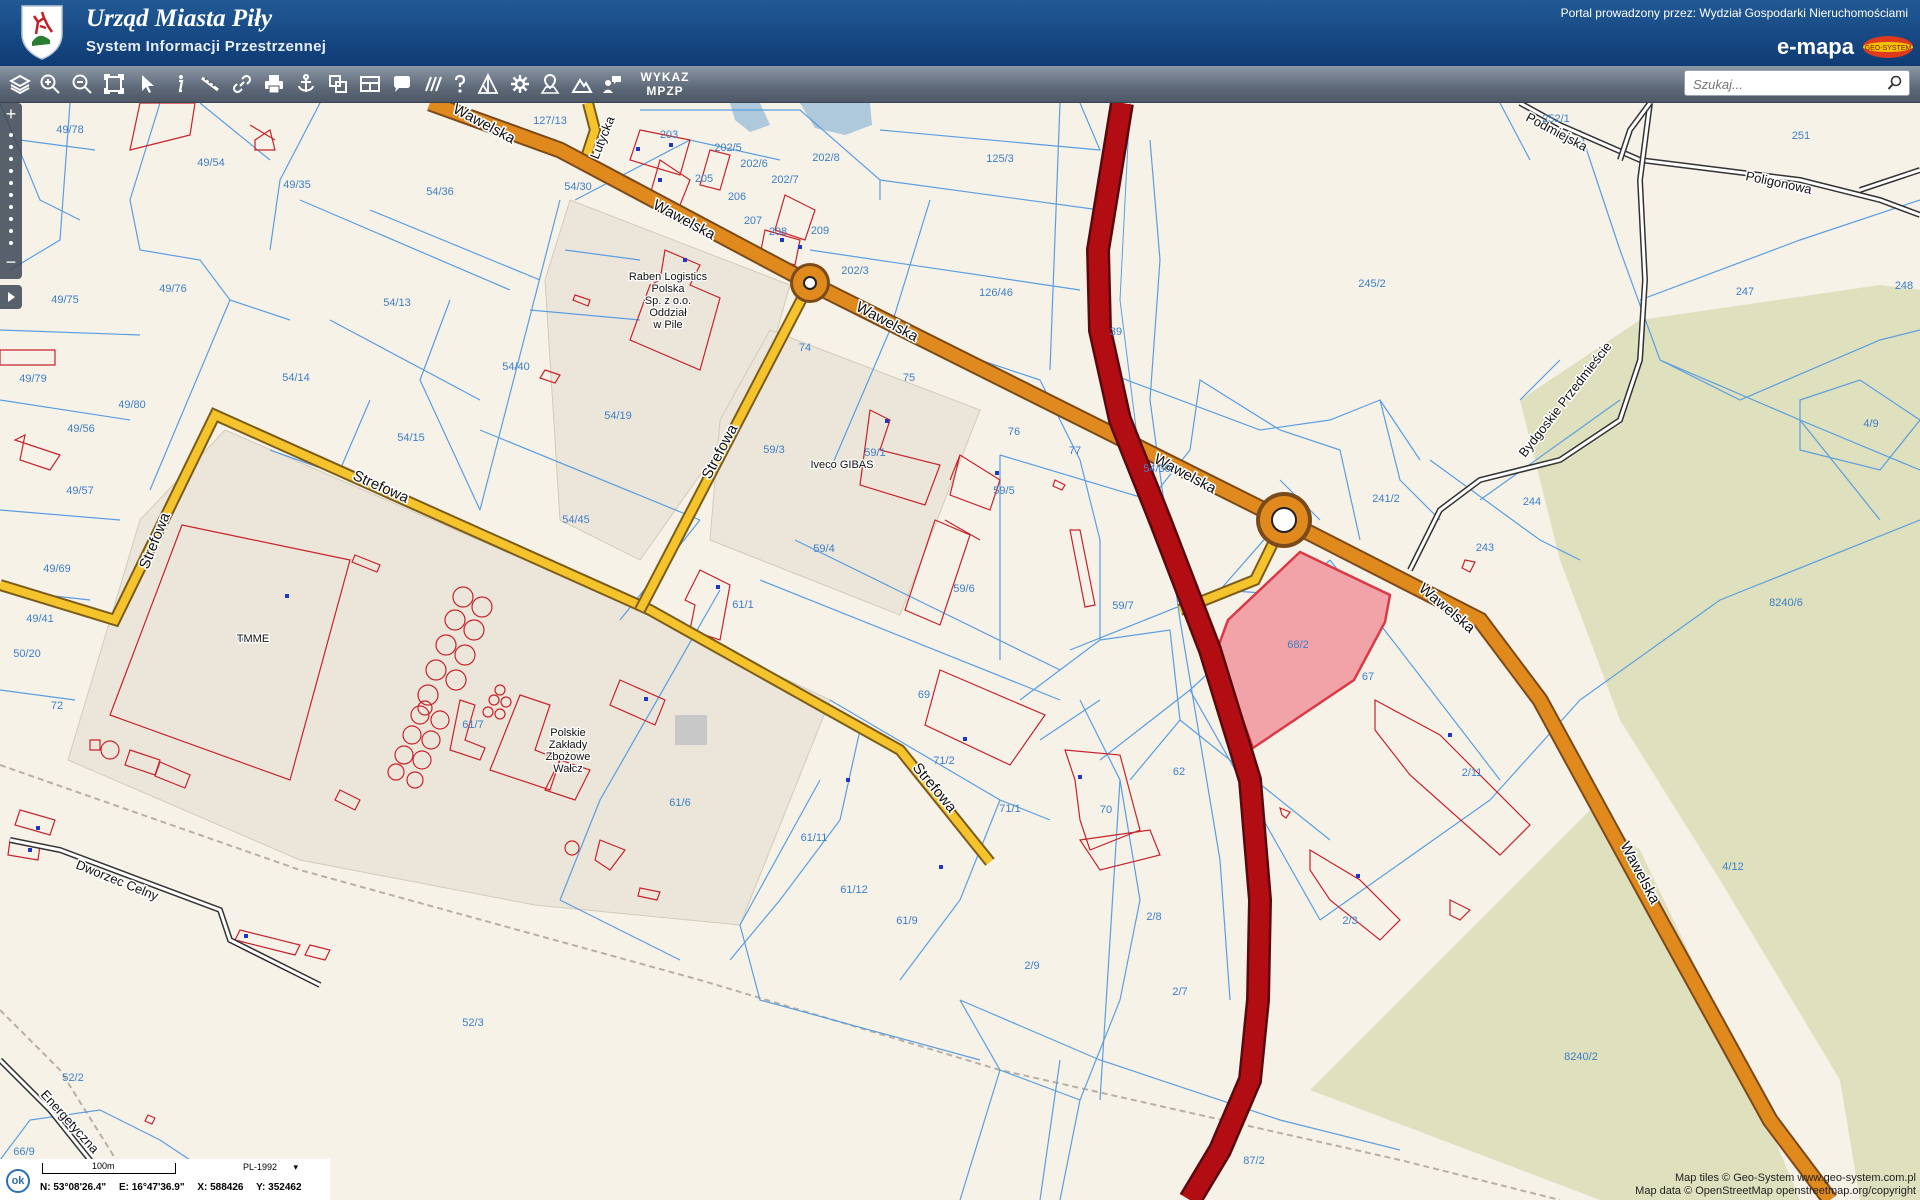 The height and width of the screenshot is (1200, 1920). What do you see at coordinates (1009, 809) in the screenshot?
I see `parcel-label: 71/1` at bounding box center [1009, 809].